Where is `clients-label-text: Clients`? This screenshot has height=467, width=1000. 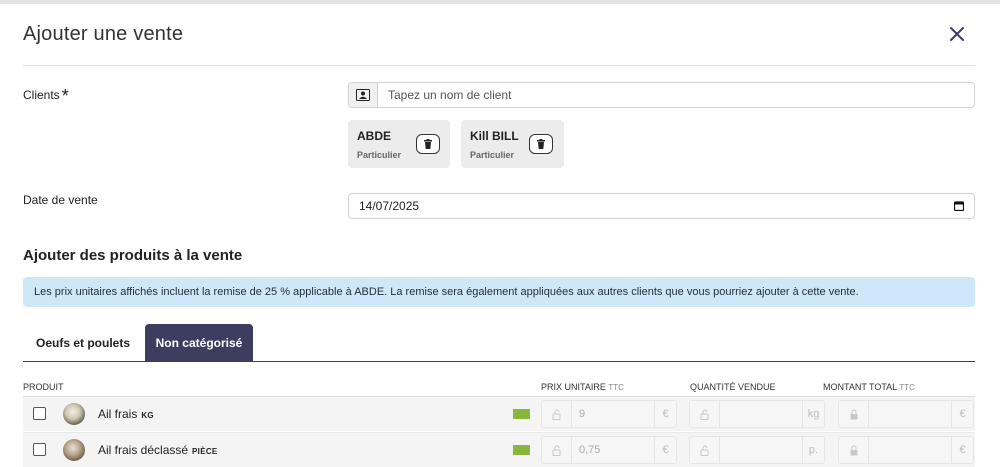
clients-label-text: Clients is located at coordinates (41, 95).